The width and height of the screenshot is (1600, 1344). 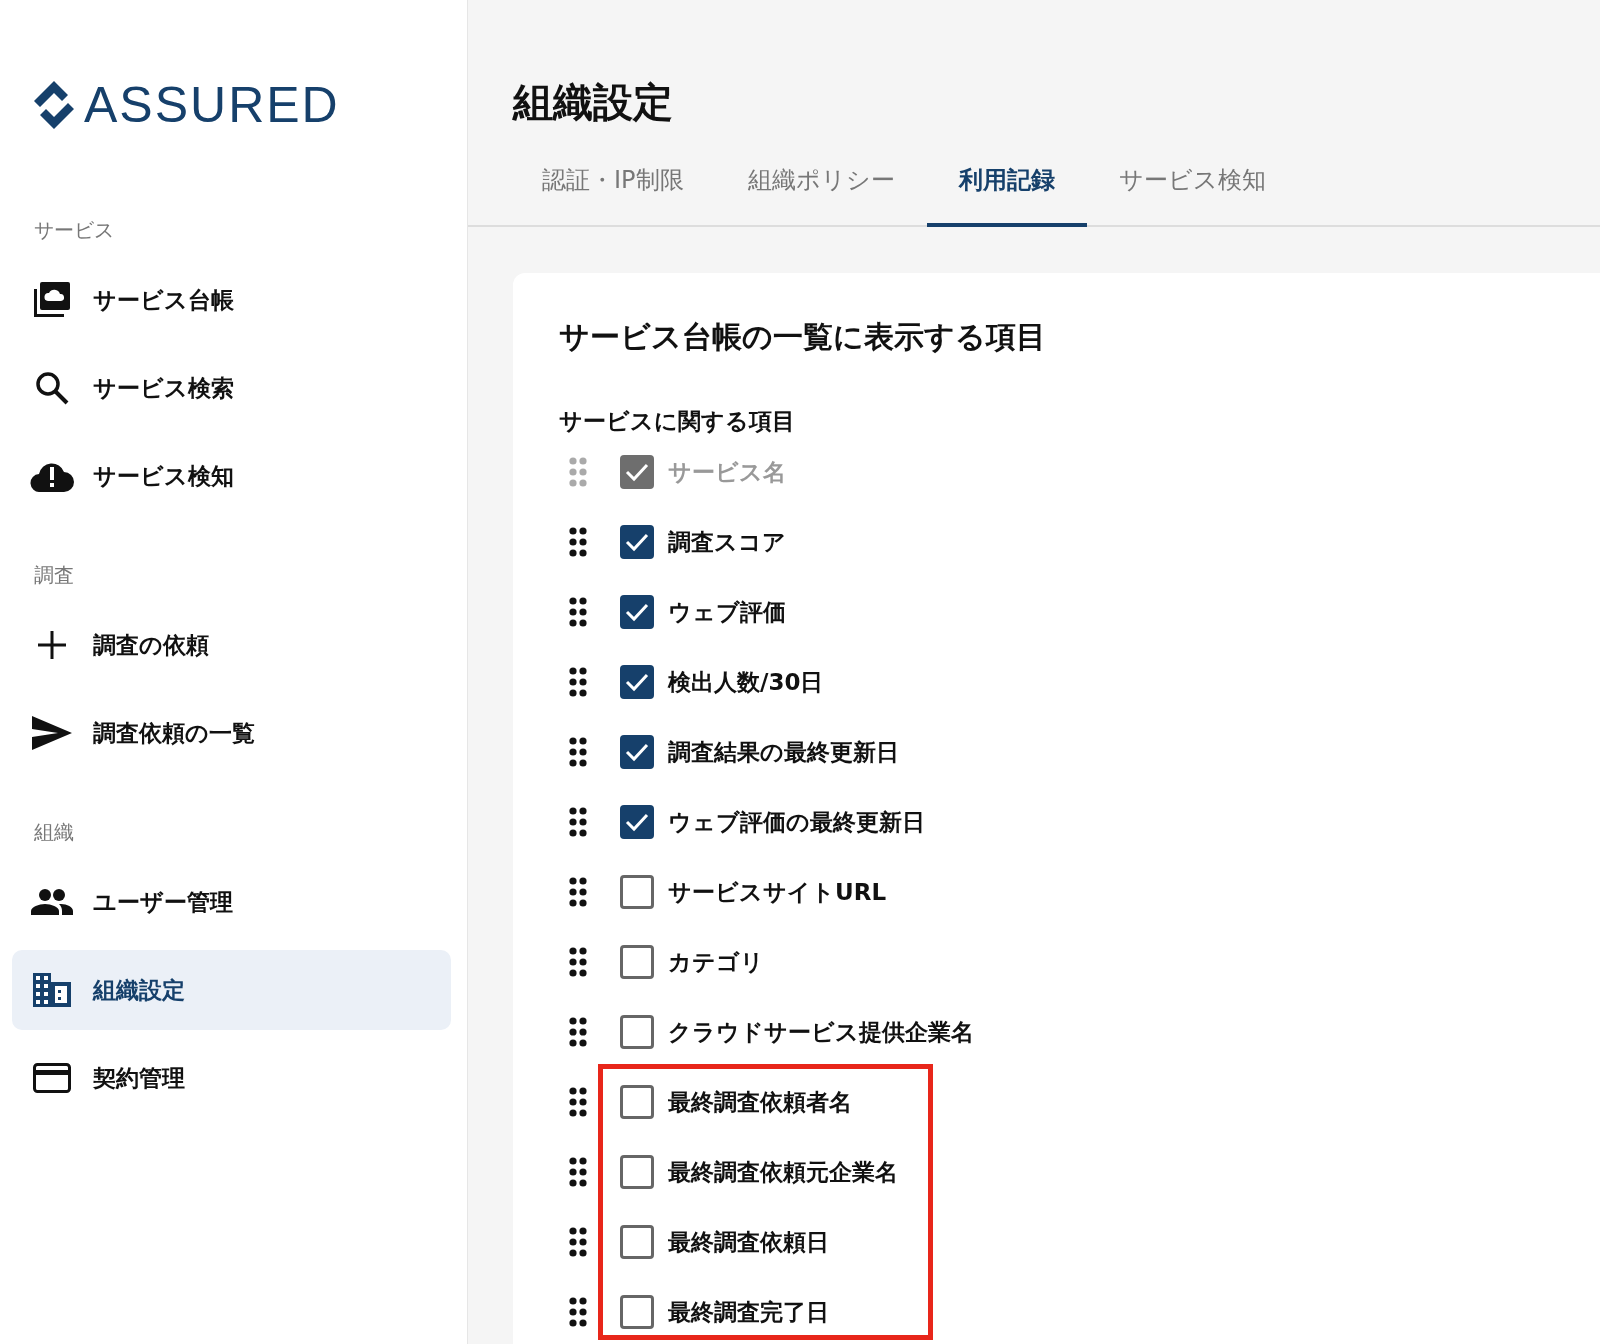 What do you see at coordinates (231, 902) in the screenshot?
I see `nav-item: ユーザー管理` at bounding box center [231, 902].